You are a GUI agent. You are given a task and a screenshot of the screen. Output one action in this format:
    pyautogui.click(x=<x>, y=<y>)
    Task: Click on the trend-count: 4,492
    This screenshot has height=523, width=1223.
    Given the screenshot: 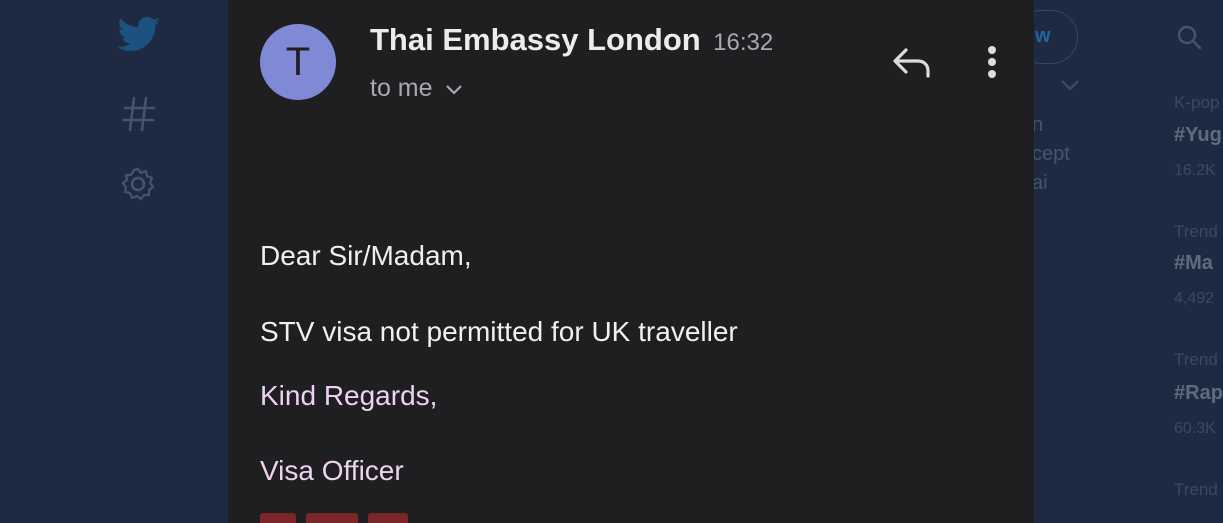 What is the action you would take?
    pyautogui.click(x=1194, y=298)
    